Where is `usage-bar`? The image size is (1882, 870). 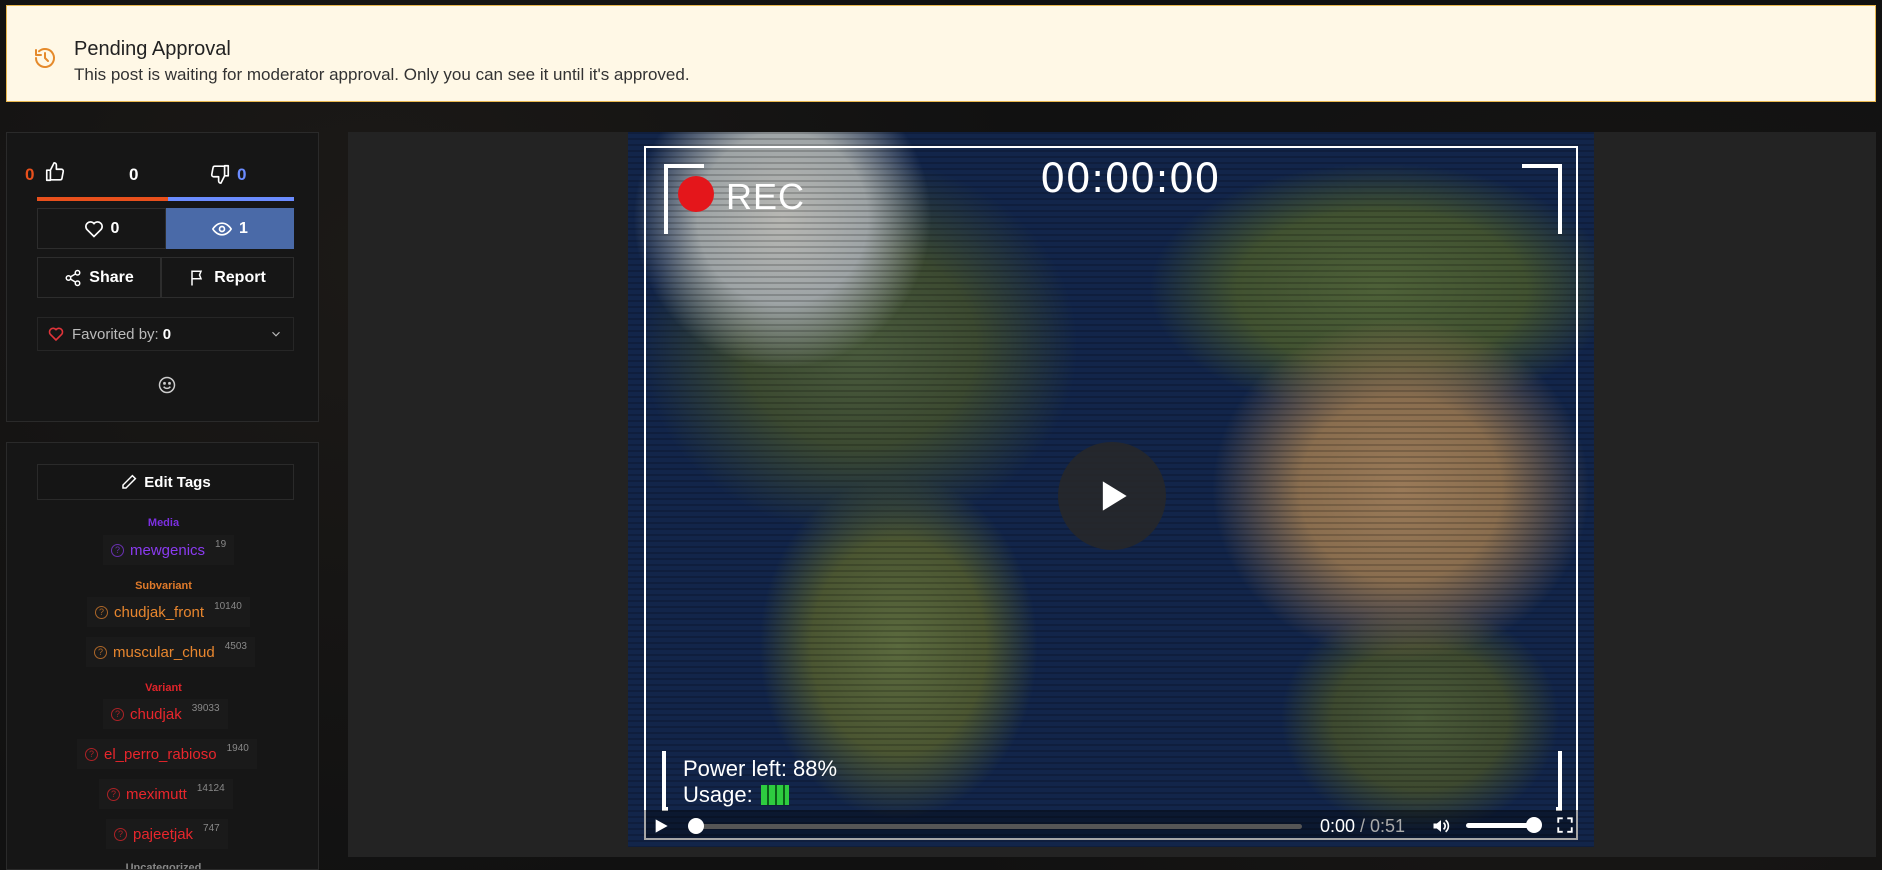 usage-bar is located at coordinates (774, 795).